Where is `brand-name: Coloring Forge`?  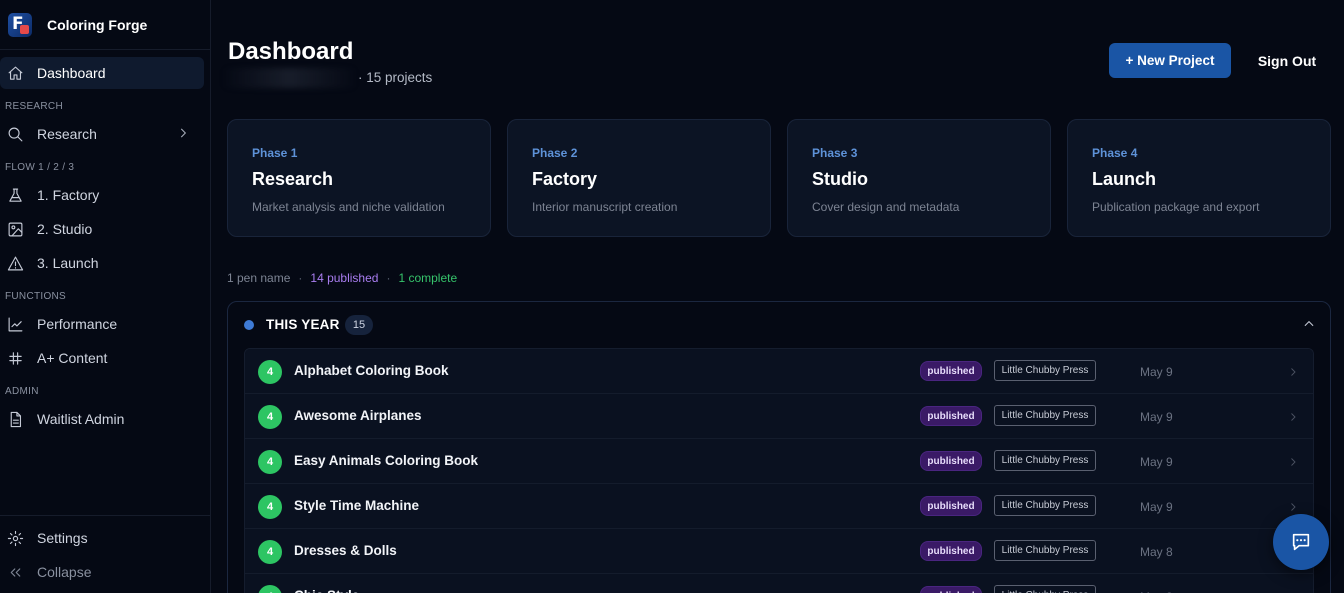
brand-name: Coloring Forge is located at coordinates (97, 24).